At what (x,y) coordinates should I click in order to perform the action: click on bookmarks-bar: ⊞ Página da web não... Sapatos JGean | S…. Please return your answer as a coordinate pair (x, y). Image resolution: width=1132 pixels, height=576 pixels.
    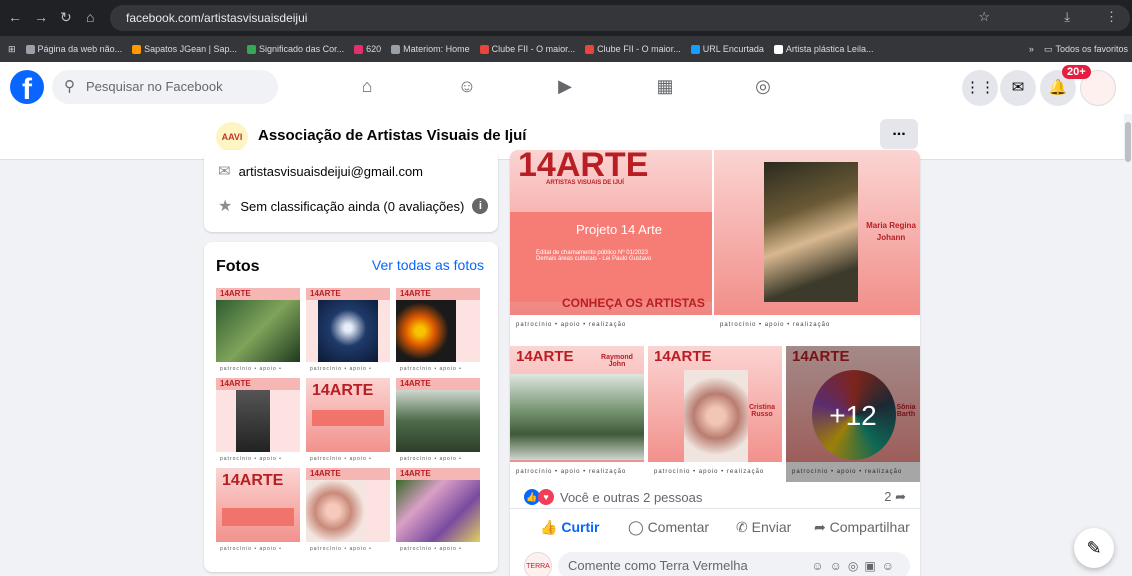
    Looking at the image, I should click on (566, 49).